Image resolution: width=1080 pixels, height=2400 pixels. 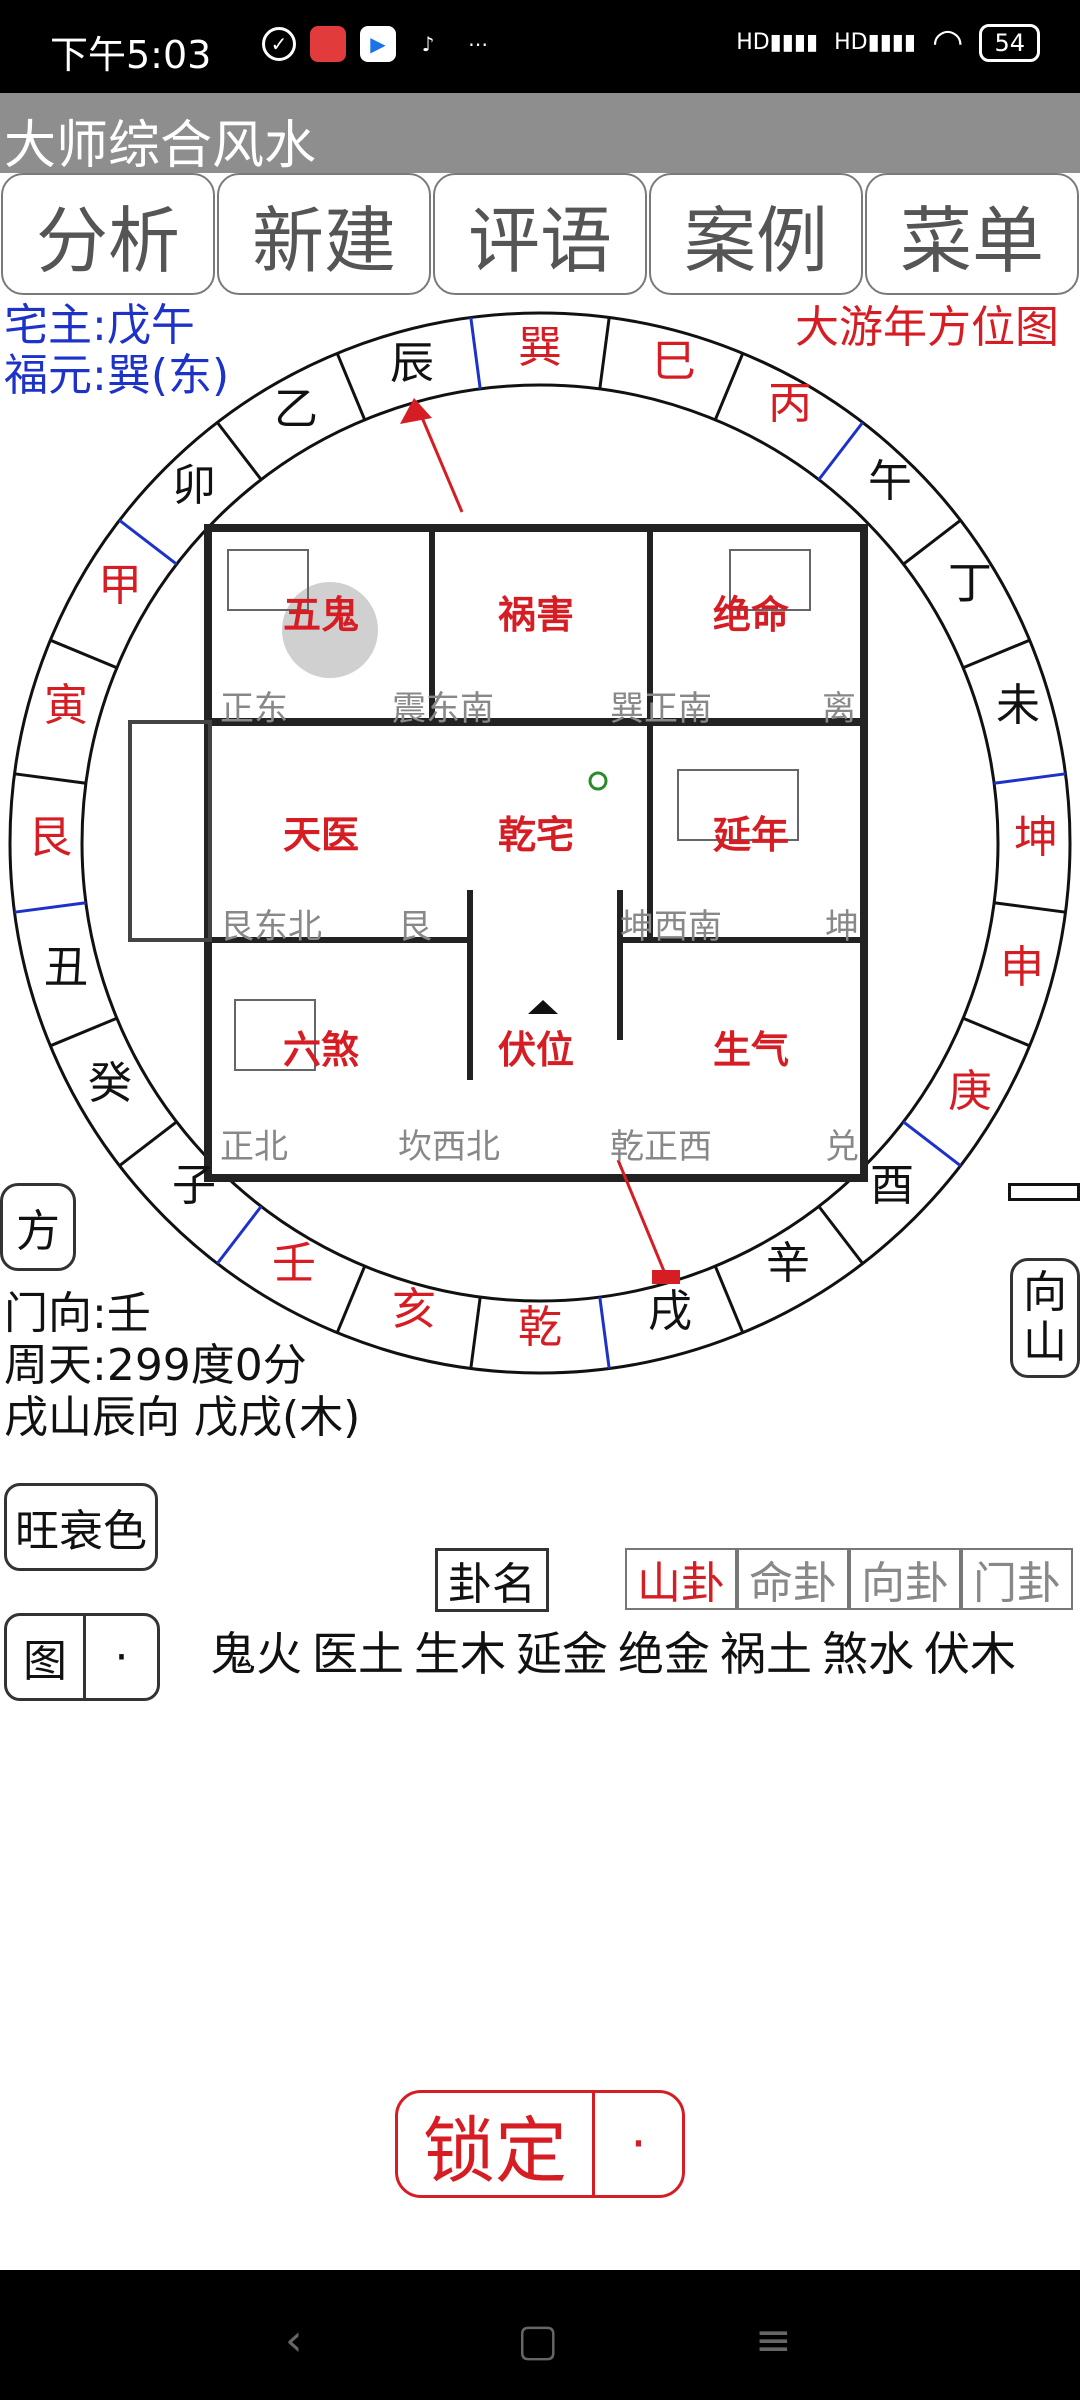 What do you see at coordinates (540, 347) in the screenshot?
I see `ring-xun: 巽` at bounding box center [540, 347].